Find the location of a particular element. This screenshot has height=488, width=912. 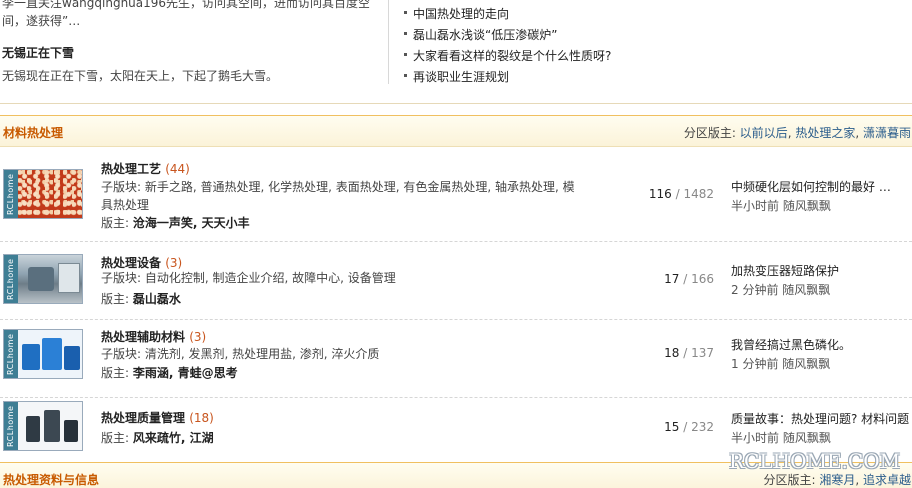

hot-topic-link: 磊山磊水浅谈“低压渗碳炉” is located at coordinates (485, 35).